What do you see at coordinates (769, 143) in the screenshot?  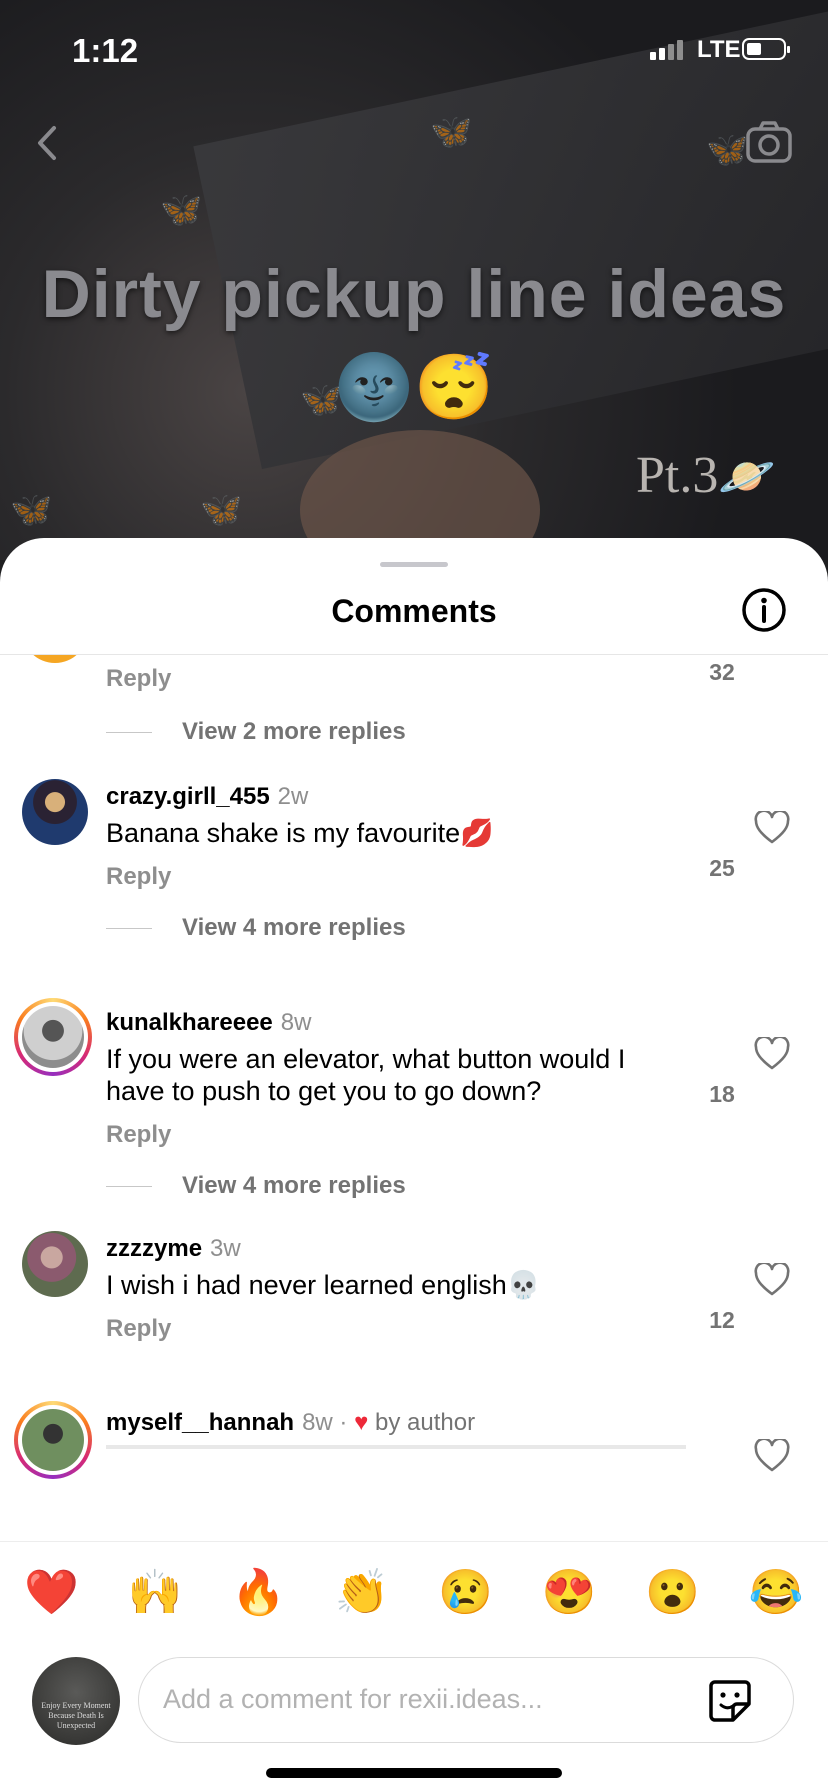 I see `camera-icon` at bounding box center [769, 143].